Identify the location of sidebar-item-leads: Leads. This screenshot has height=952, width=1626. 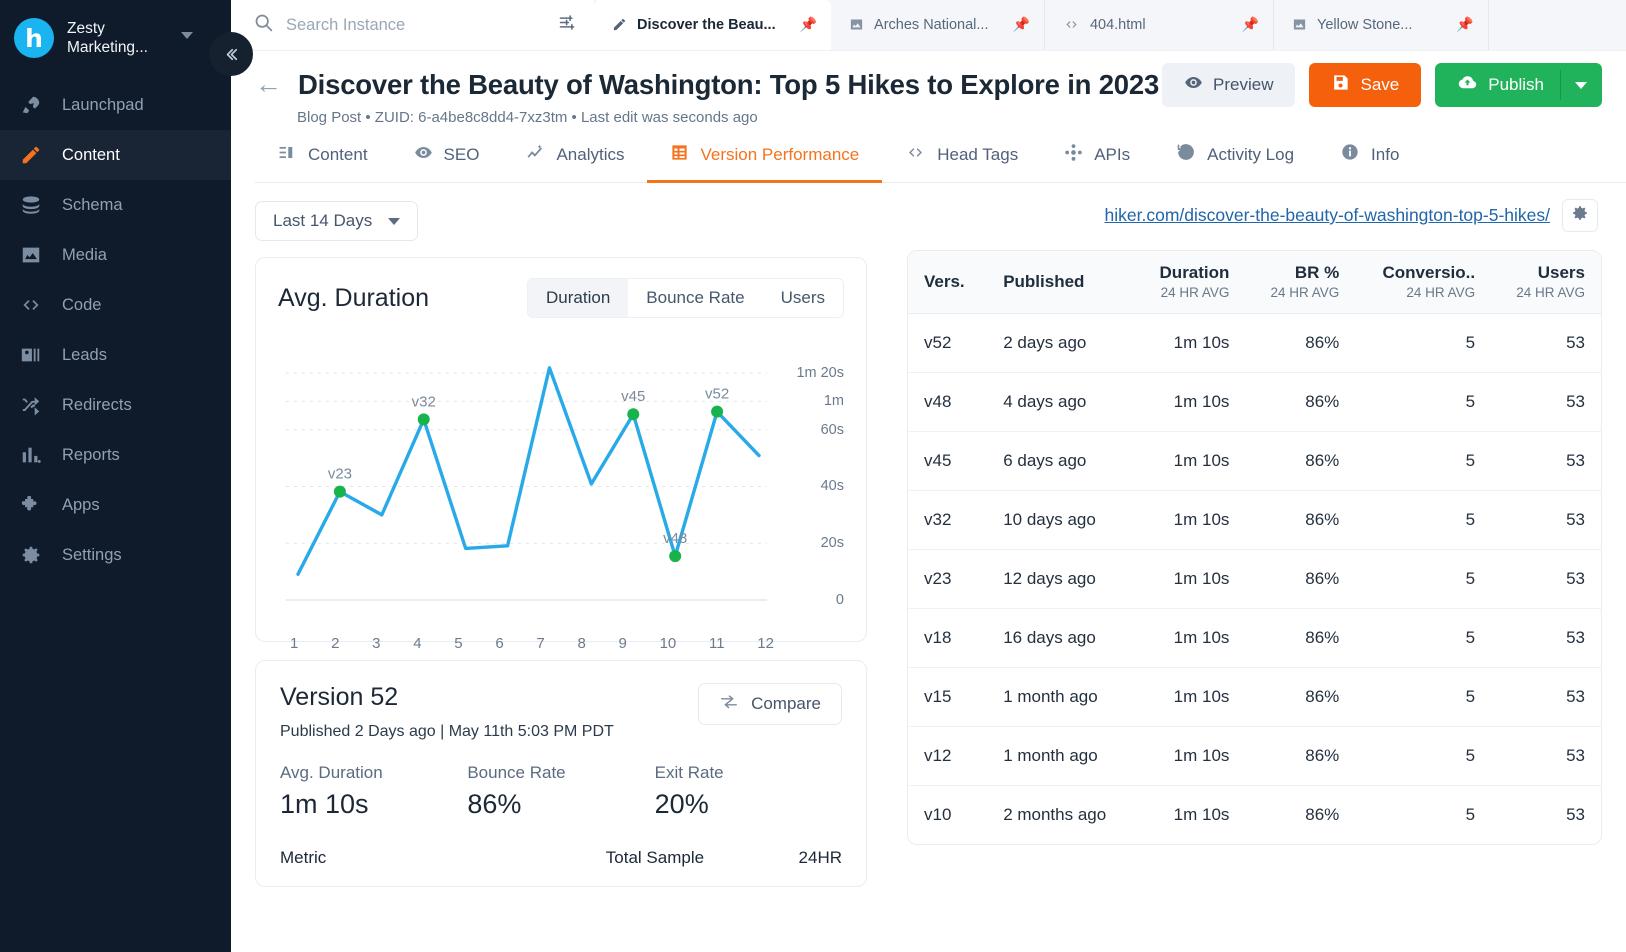
(115, 355).